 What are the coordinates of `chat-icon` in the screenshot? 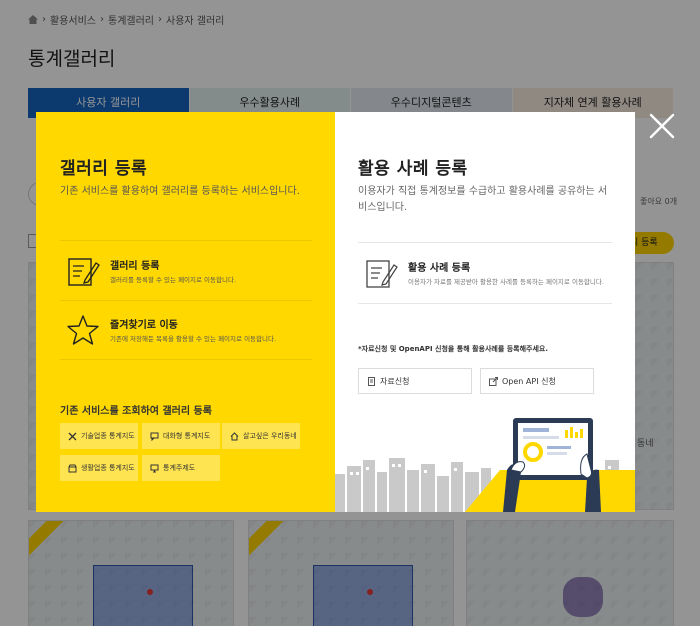 It's located at (154, 436).